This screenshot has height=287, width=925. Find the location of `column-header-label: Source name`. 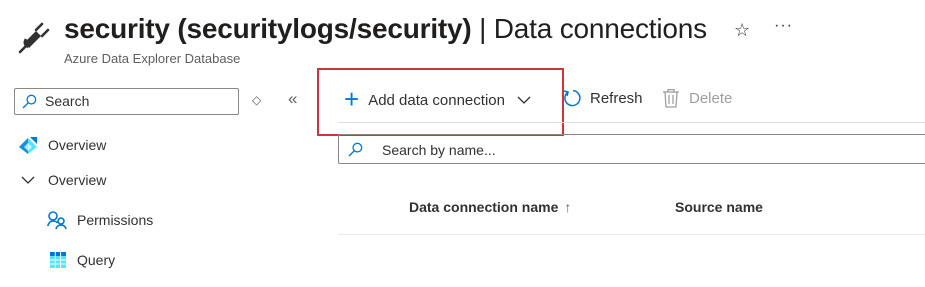

column-header-label: Source name is located at coordinates (719, 207).